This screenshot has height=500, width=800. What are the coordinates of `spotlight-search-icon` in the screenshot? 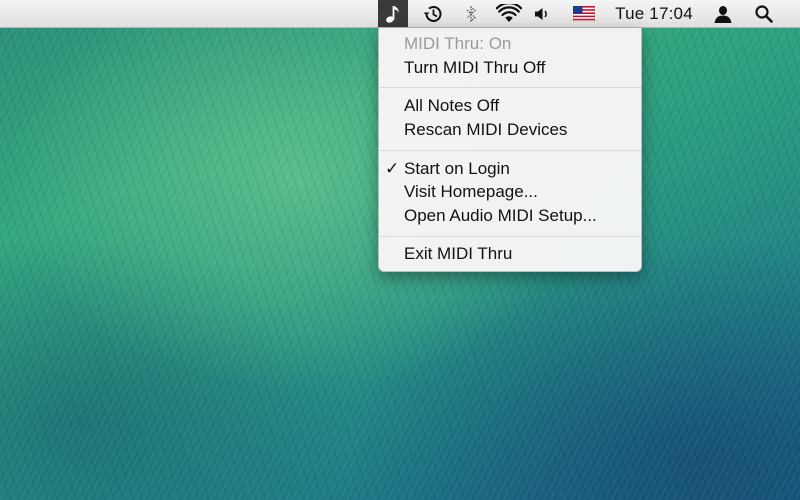 It's located at (764, 13).